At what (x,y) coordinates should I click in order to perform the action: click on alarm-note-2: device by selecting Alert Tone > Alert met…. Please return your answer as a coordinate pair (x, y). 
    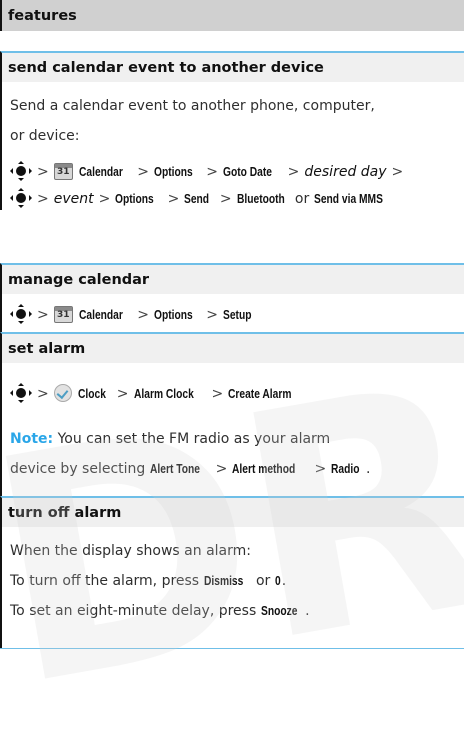
    Looking at the image, I should click on (190, 469).